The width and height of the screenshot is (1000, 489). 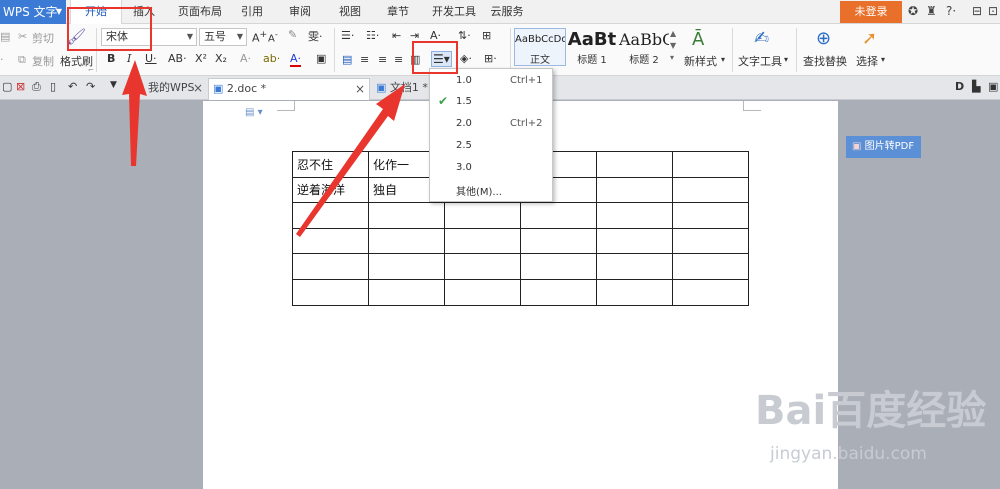 I want to click on help-icon: ?·, so click(x=951, y=11).